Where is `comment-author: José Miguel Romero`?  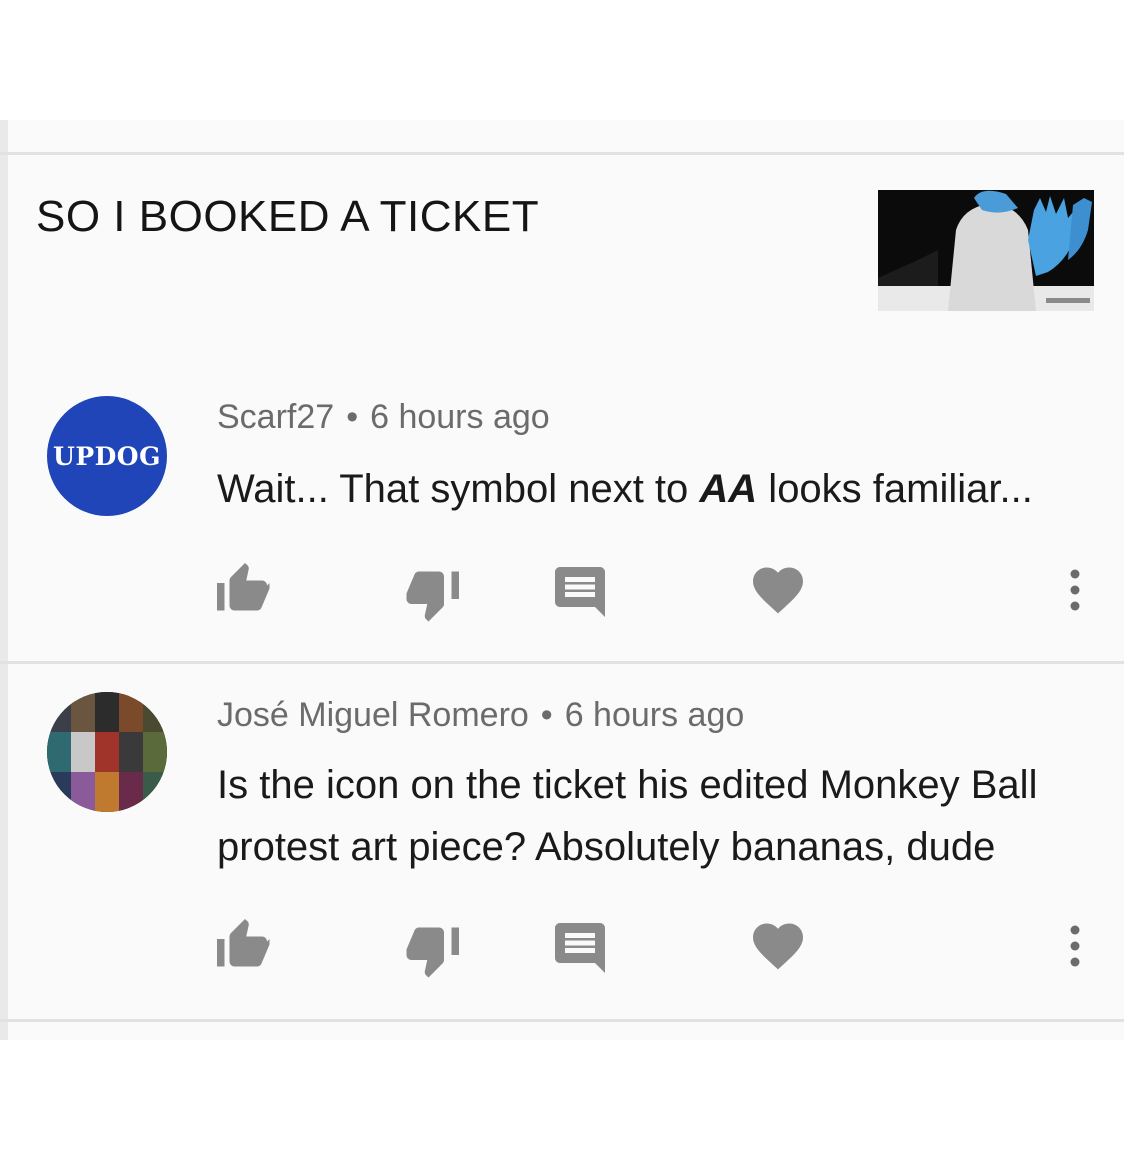 comment-author: José Miguel Romero is located at coordinates (373, 715).